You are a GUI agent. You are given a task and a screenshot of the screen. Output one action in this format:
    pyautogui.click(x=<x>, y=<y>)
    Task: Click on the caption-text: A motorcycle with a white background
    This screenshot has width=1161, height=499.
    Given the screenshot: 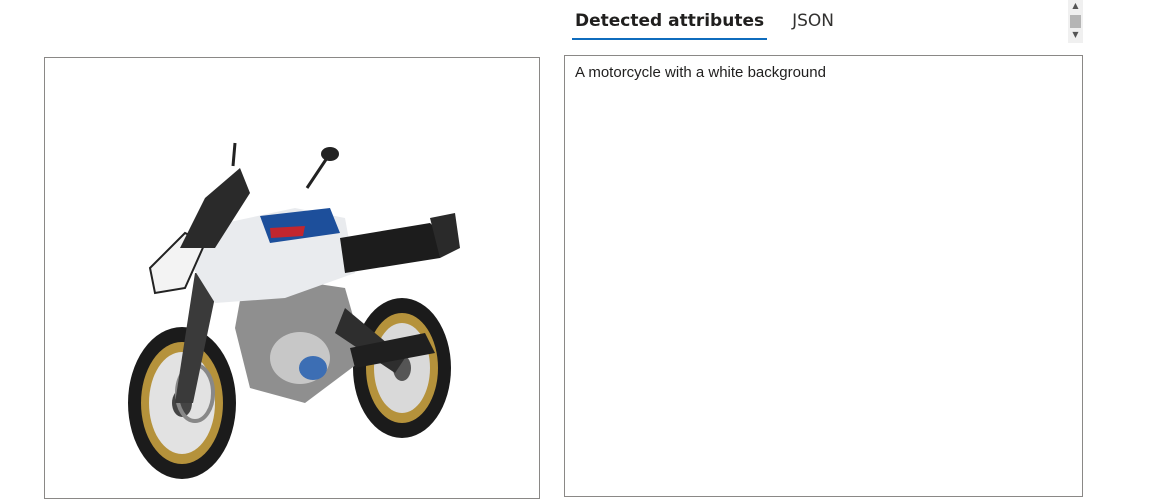 What is the action you would take?
    pyautogui.click(x=700, y=72)
    